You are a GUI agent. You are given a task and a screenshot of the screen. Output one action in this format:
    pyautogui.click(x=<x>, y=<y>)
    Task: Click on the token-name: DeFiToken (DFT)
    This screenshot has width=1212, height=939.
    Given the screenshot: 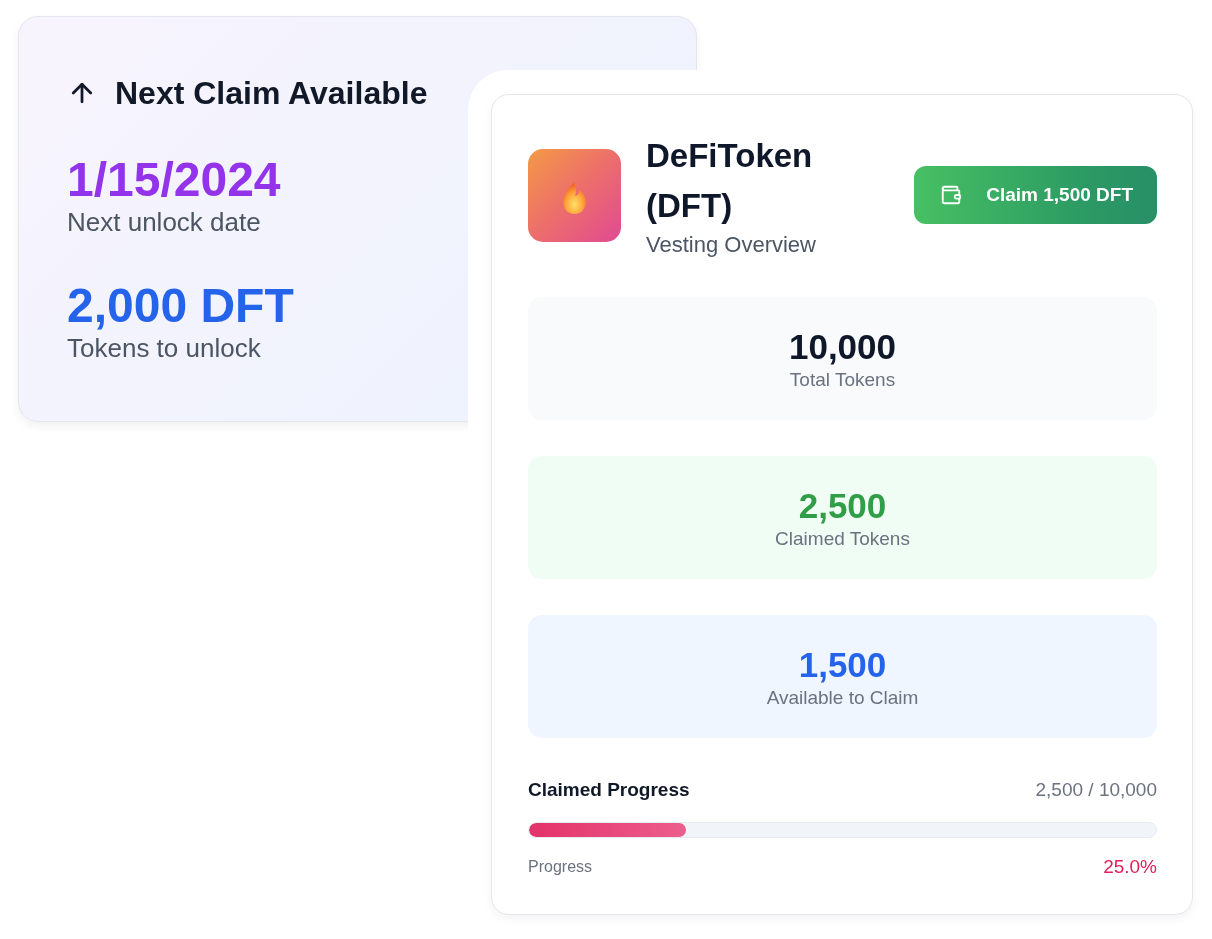 What is the action you would take?
    pyautogui.click(x=730, y=181)
    